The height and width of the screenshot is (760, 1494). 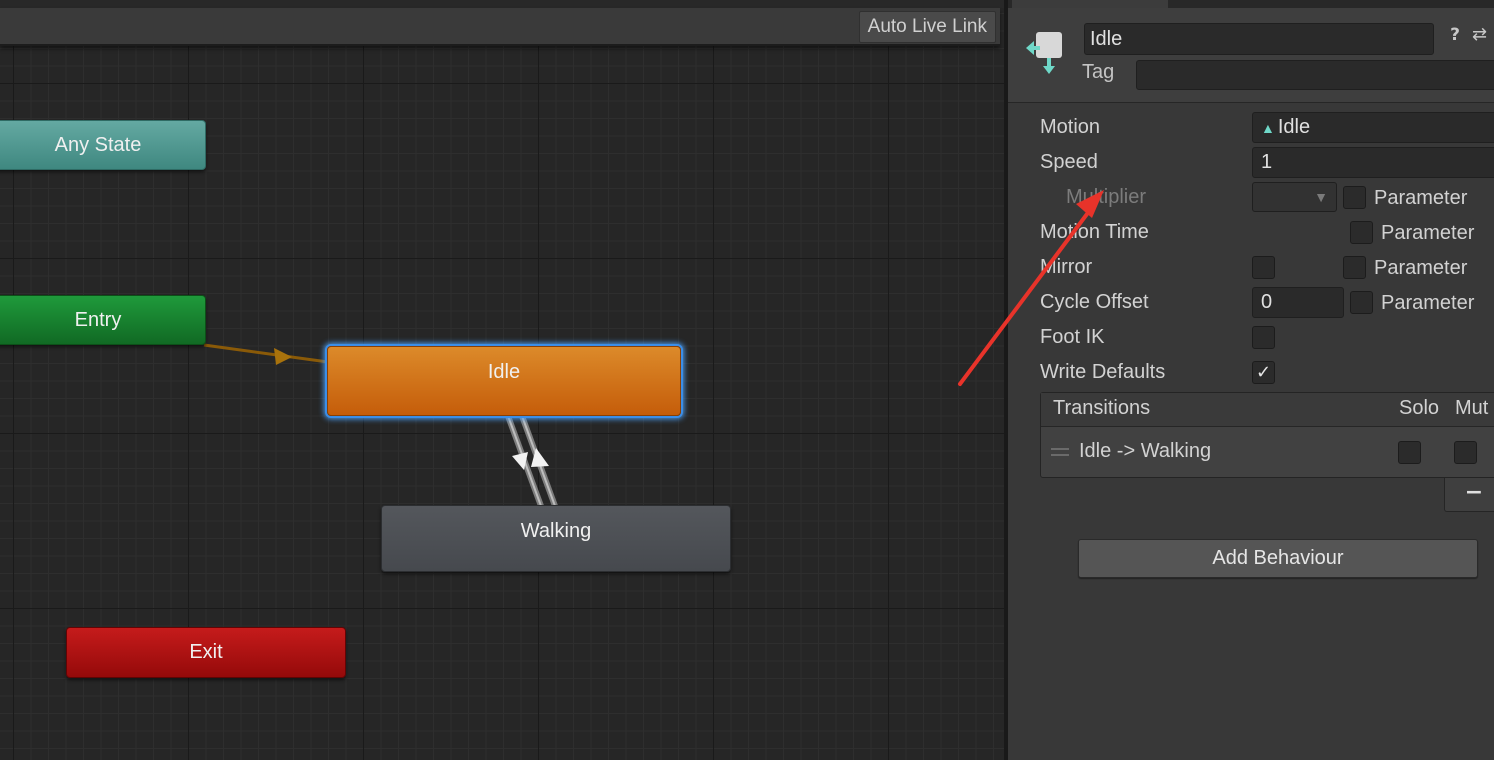 I want to click on motion-value: Idle, so click(x=1294, y=127).